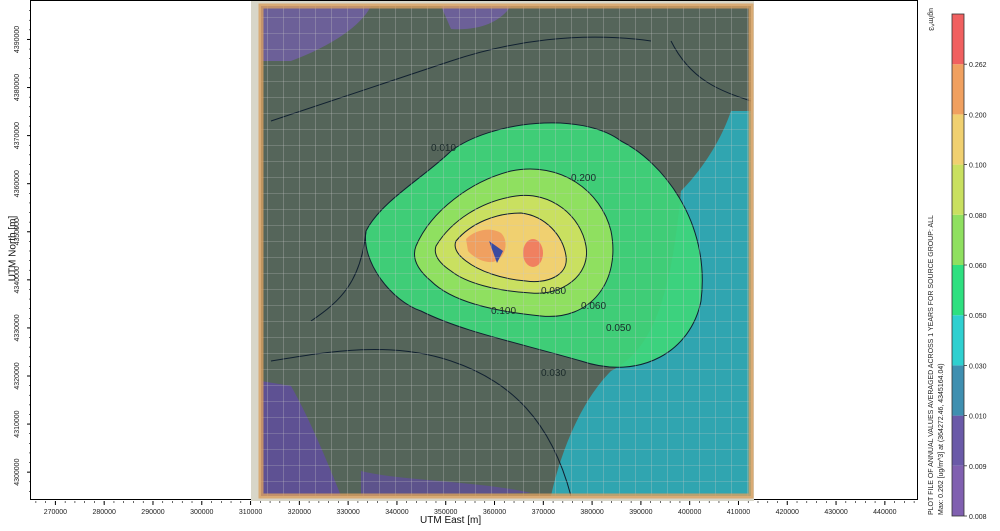 This screenshot has height=531, width=1000. Describe the element at coordinates (835, 512) in the screenshot. I see `x-tick-label: 430000` at that location.